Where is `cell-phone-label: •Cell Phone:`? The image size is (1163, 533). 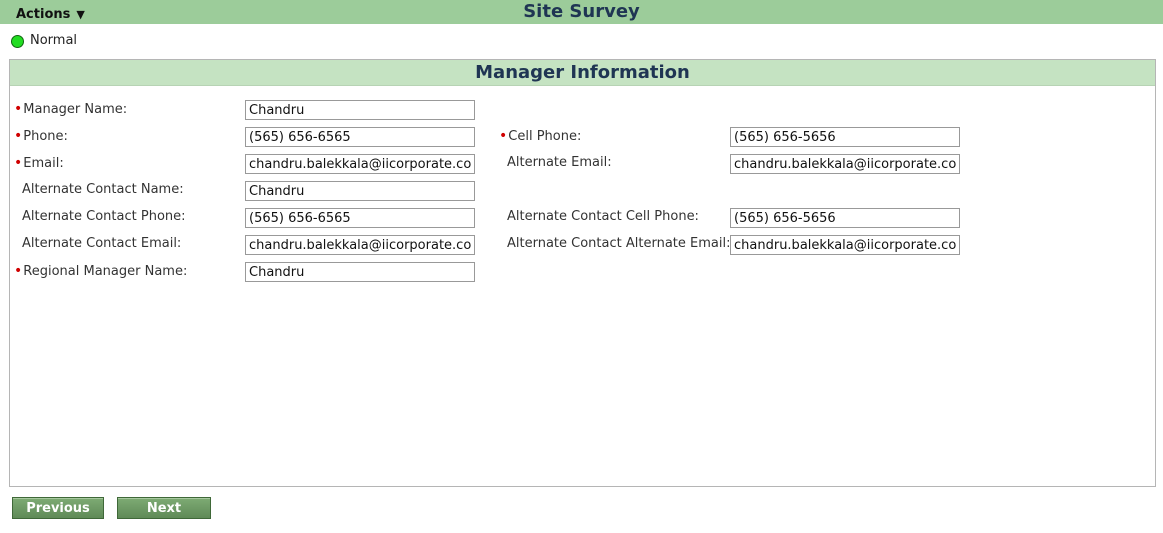 cell-phone-label: •Cell Phone: is located at coordinates (540, 136).